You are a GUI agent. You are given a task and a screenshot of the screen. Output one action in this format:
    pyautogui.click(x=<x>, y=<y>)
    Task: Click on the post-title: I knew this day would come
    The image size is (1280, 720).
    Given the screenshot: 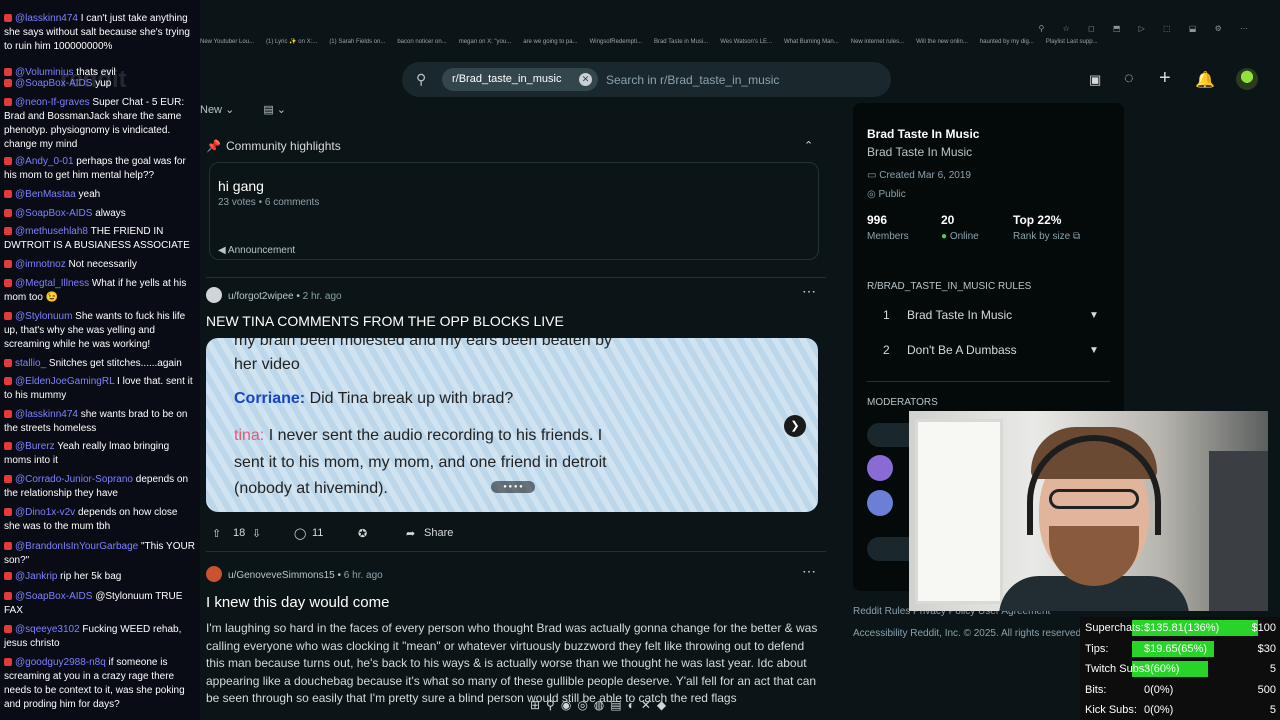 What is the action you would take?
    pyautogui.click(x=297, y=602)
    